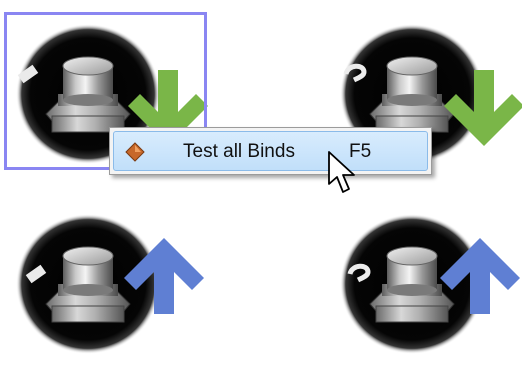  I want to click on mouse-cursor-icon, so click(341, 172).